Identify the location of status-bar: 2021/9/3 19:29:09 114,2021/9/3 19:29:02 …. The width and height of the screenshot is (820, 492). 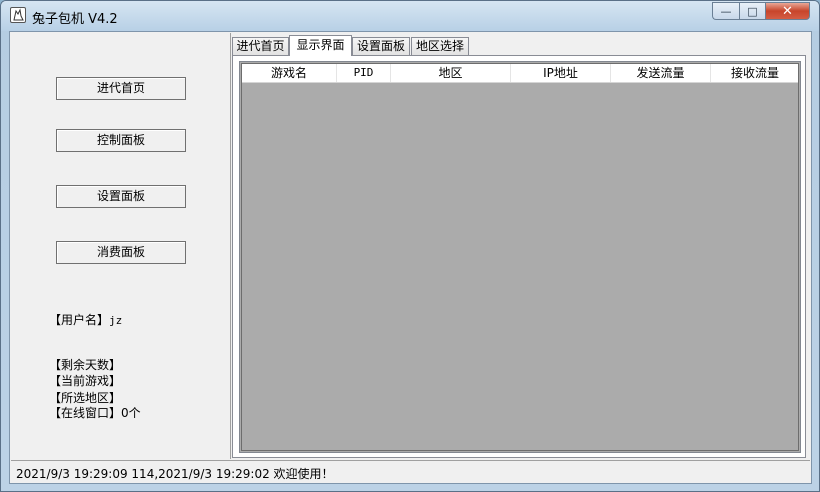
(410, 471).